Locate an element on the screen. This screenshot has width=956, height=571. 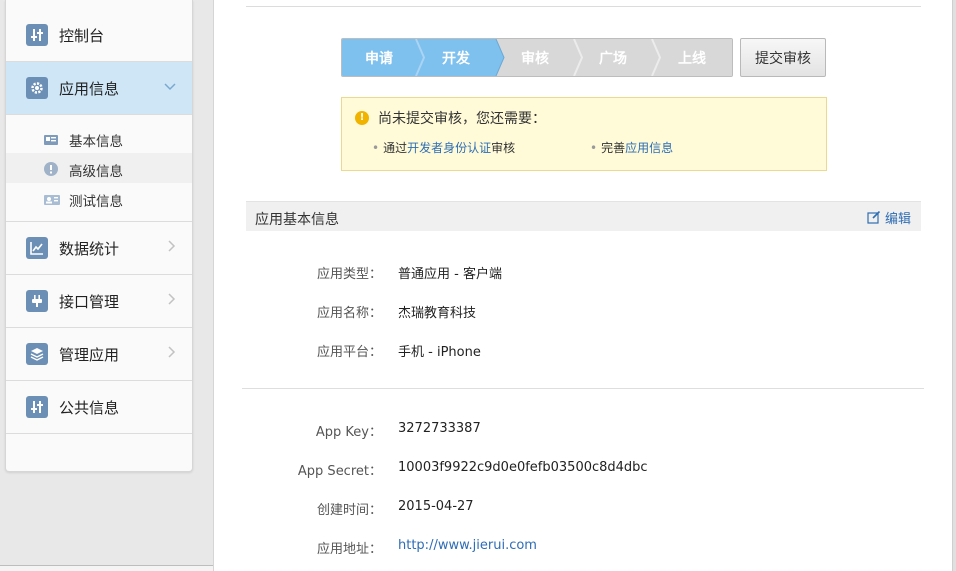
line-chart-icon is located at coordinates (37, 248).